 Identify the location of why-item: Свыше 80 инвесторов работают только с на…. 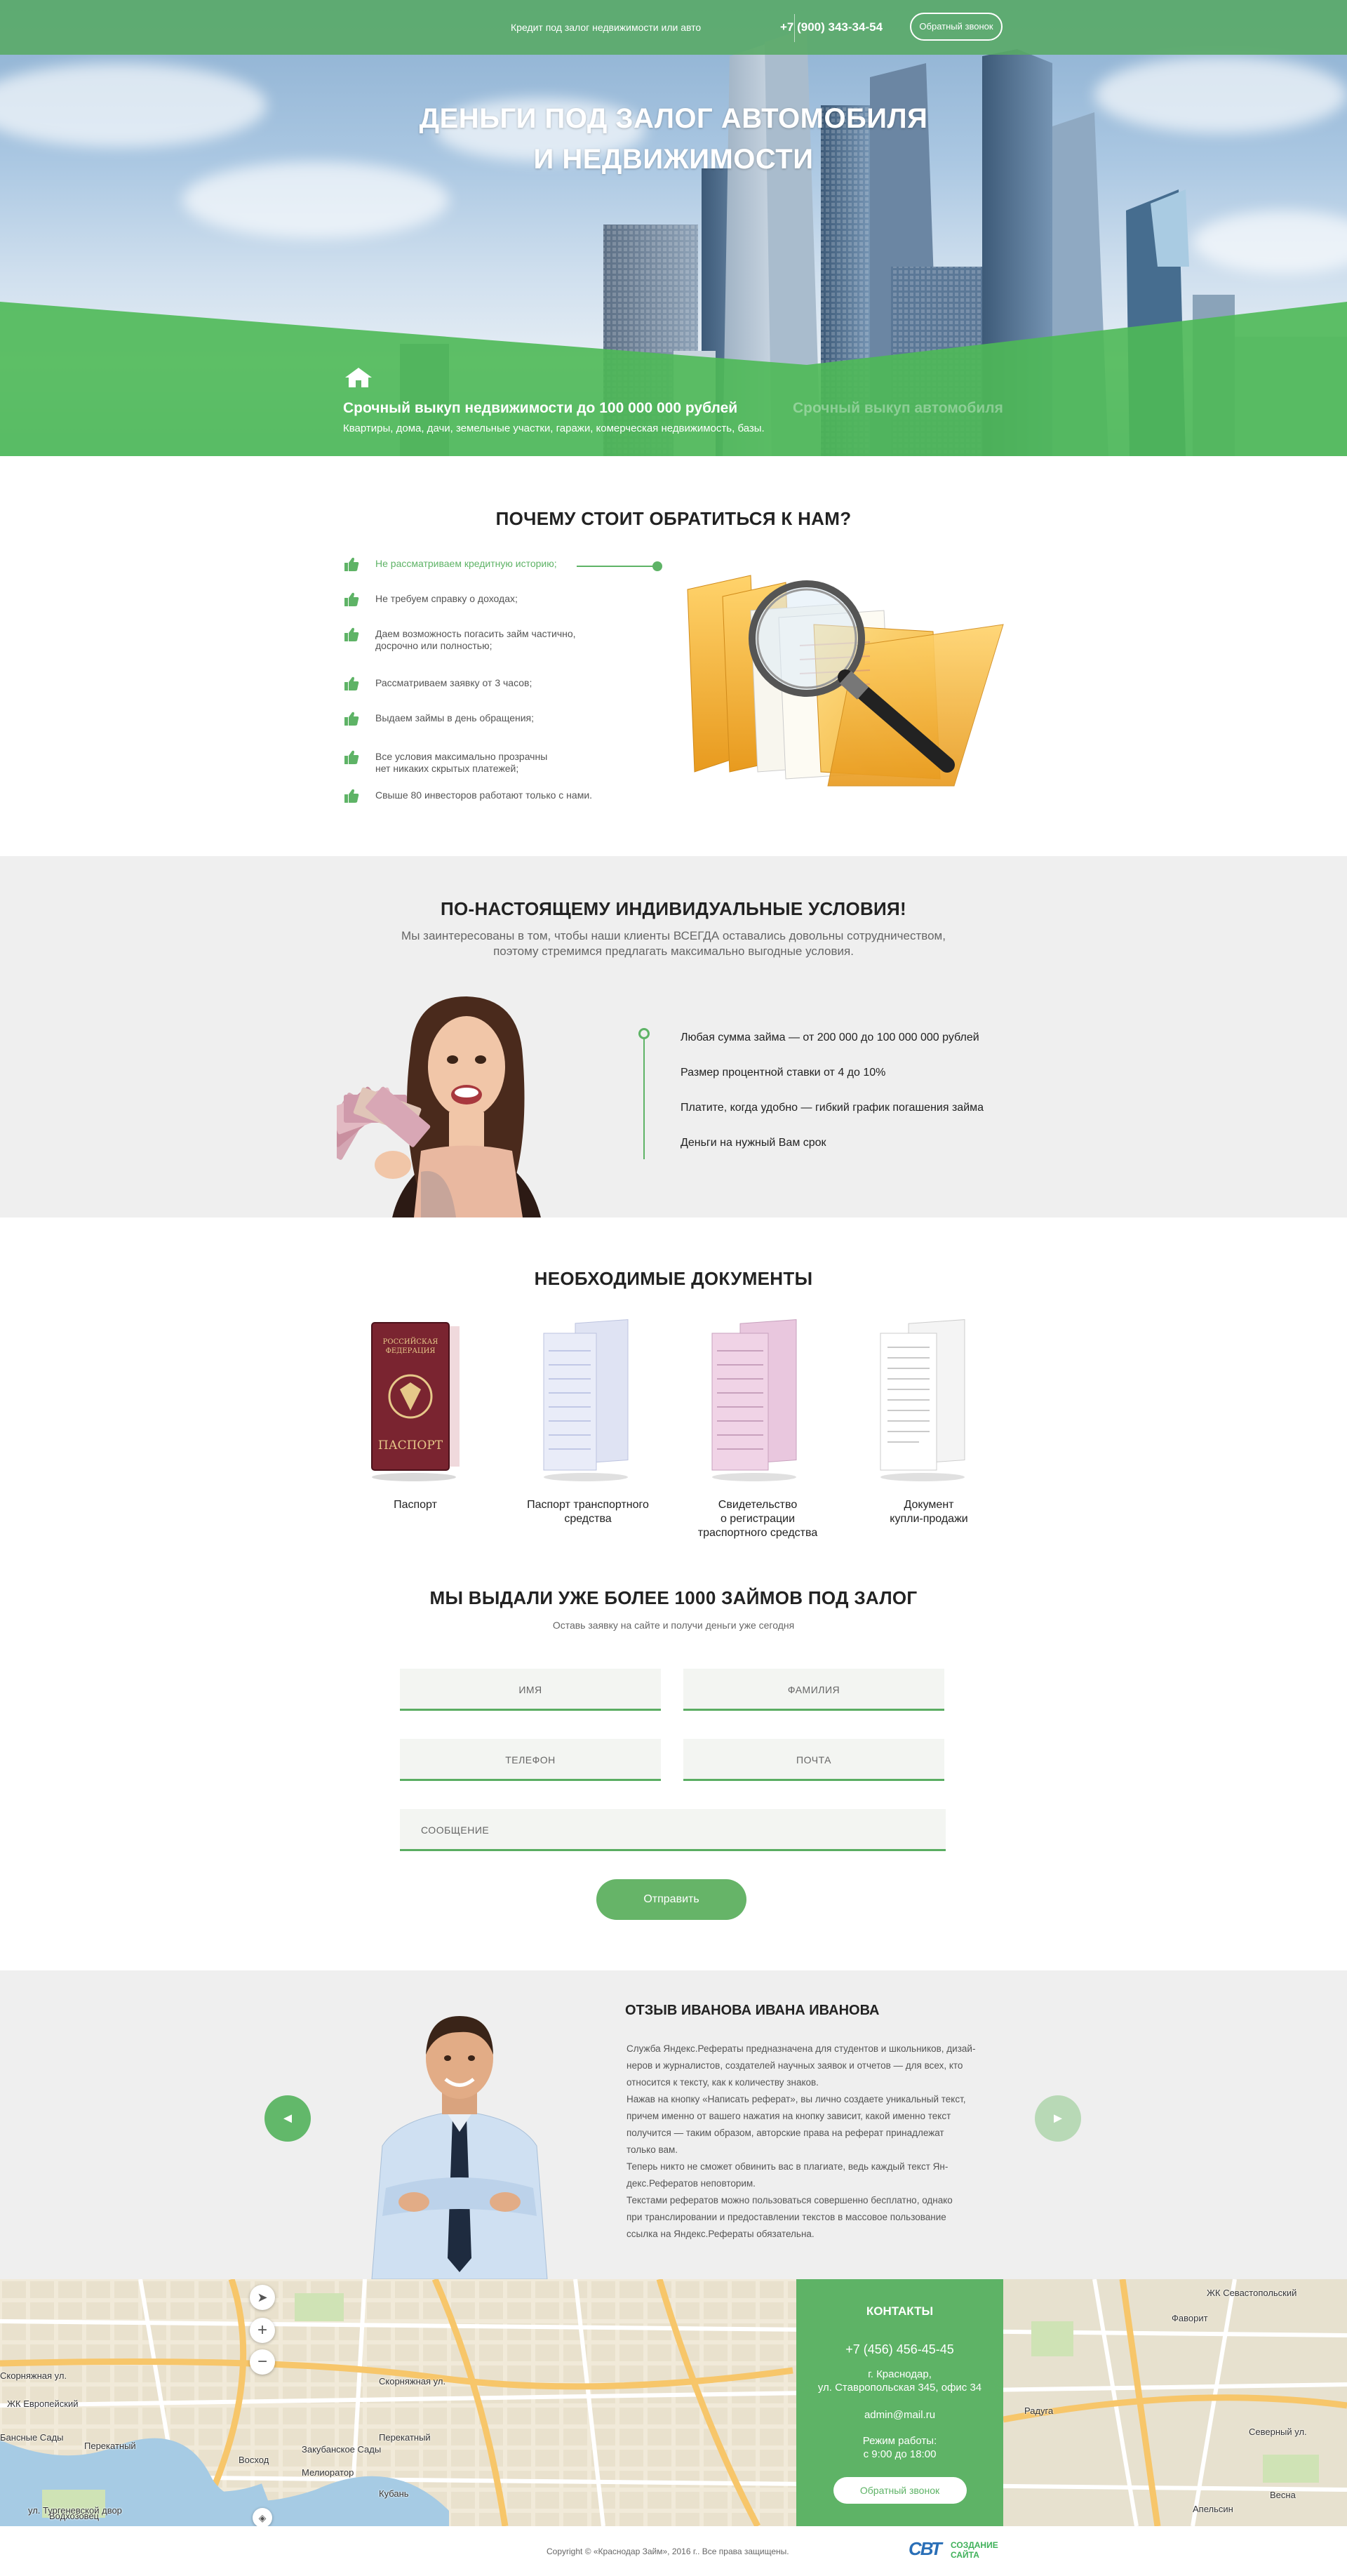
(483, 795).